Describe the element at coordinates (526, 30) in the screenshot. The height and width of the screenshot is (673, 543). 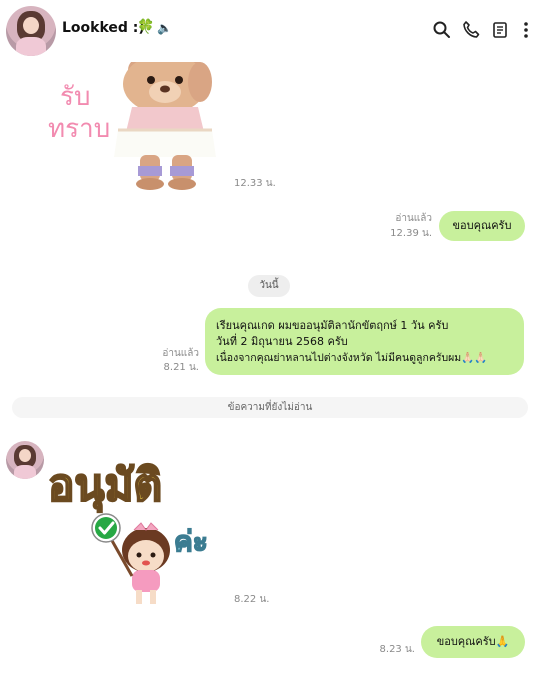
I see `more-vertical-icon` at that location.